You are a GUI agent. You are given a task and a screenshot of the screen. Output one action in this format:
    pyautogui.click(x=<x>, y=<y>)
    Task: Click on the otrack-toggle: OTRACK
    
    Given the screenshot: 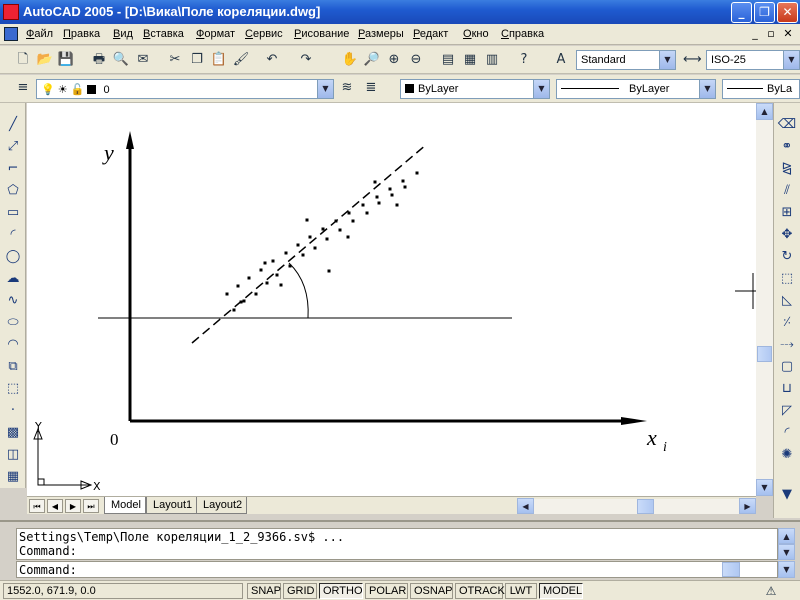 What is the action you would take?
    pyautogui.click(x=480, y=591)
    